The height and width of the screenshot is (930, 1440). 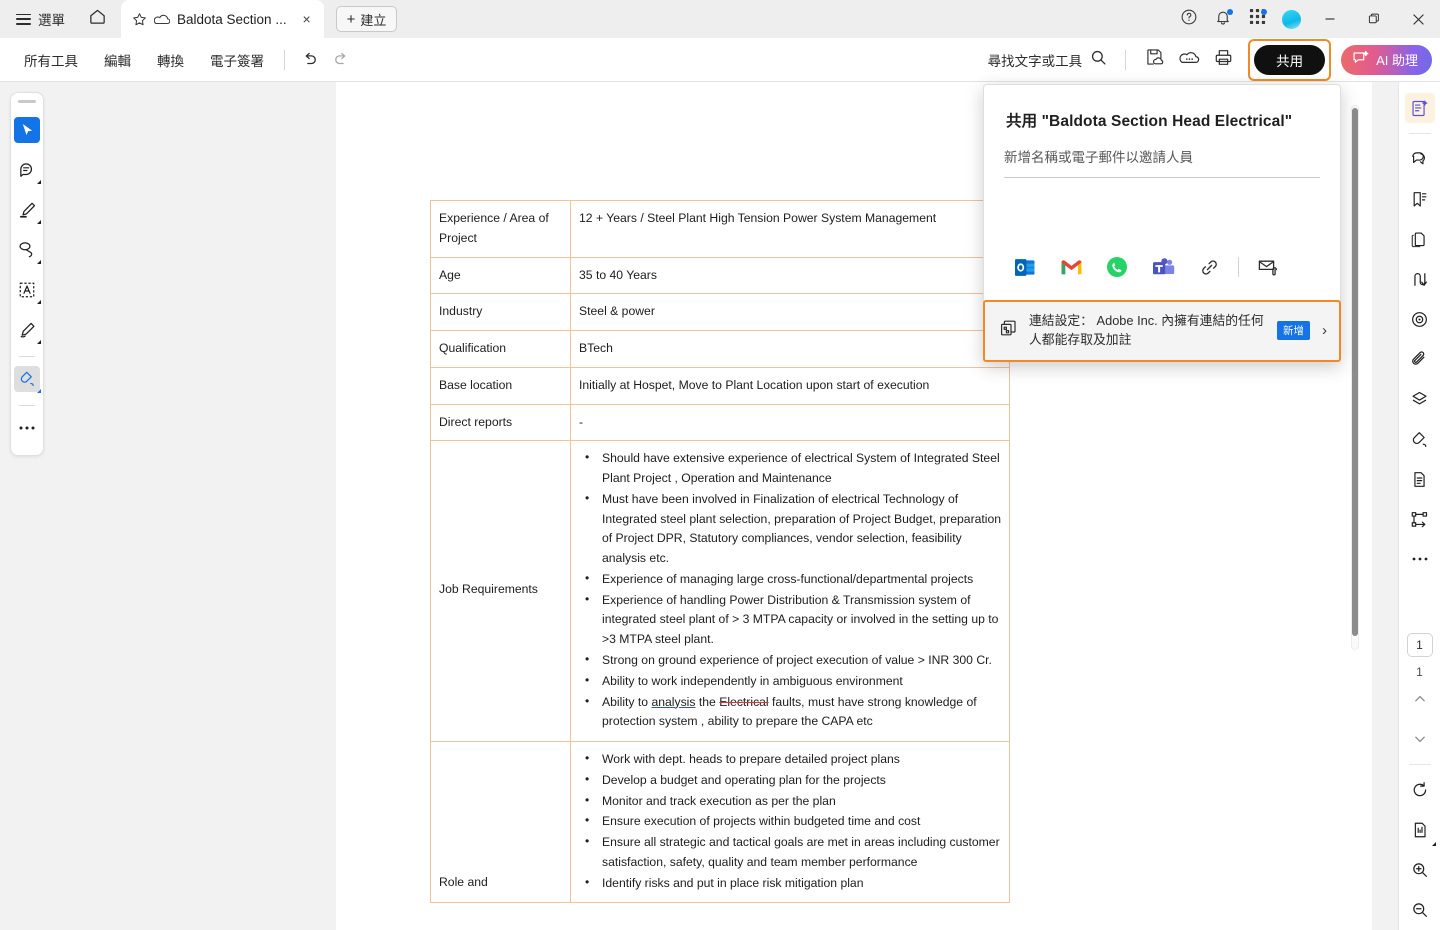 What do you see at coordinates (743, 702) in the screenshot?
I see `strikethrough-annotation: Electrical` at bounding box center [743, 702].